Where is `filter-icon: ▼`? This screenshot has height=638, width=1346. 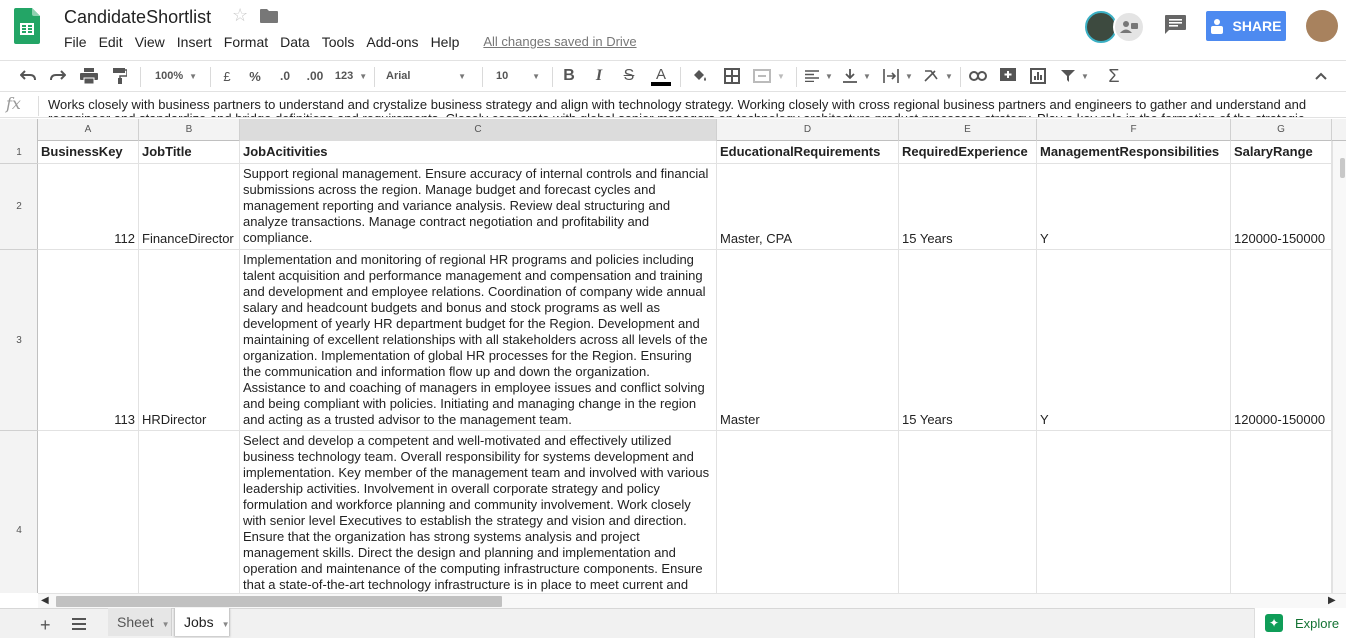
filter-icon: ▼ is located at coordinates (1075, 76).